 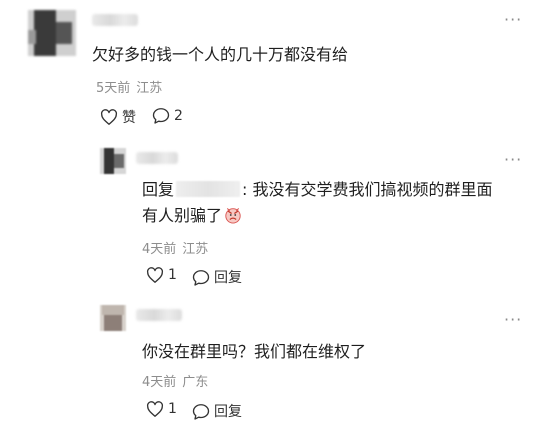 What do you see at coordinates (195, 382) in the screenshot?
I see `reply-location: 广东` at bounding box center [195, 382].